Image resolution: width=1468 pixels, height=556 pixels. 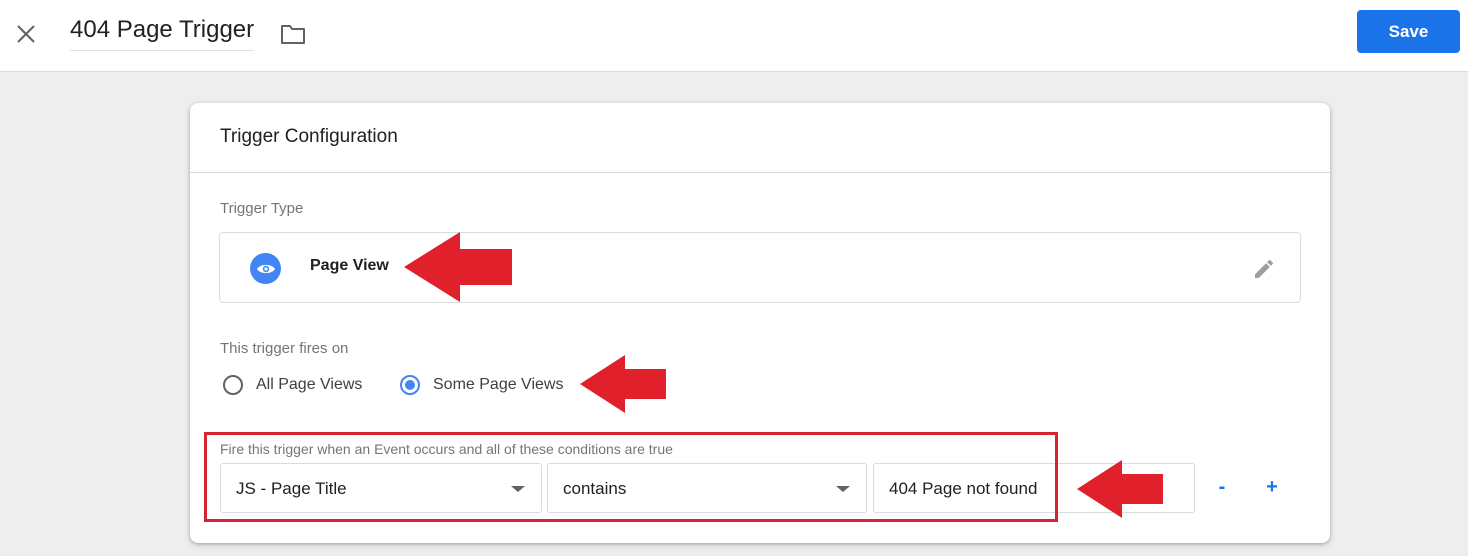 I want to click on top-bar: 404 Page Trigger Save, so click(x=734, y=36).